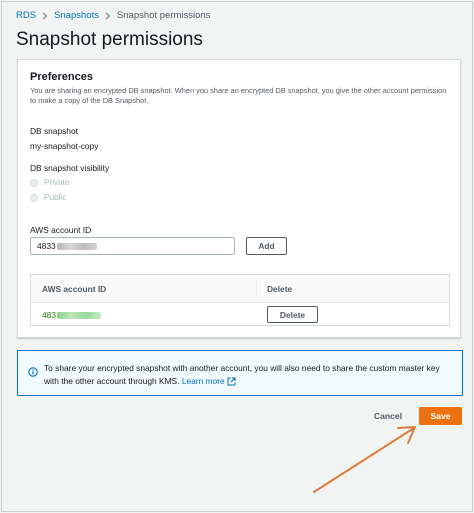 The height and width of the screenshot is (513, 474). What do you see at coordinates (55, 197) in the screenshot?
I see `public-radio-label: Public` at bounding box center [55, 197].